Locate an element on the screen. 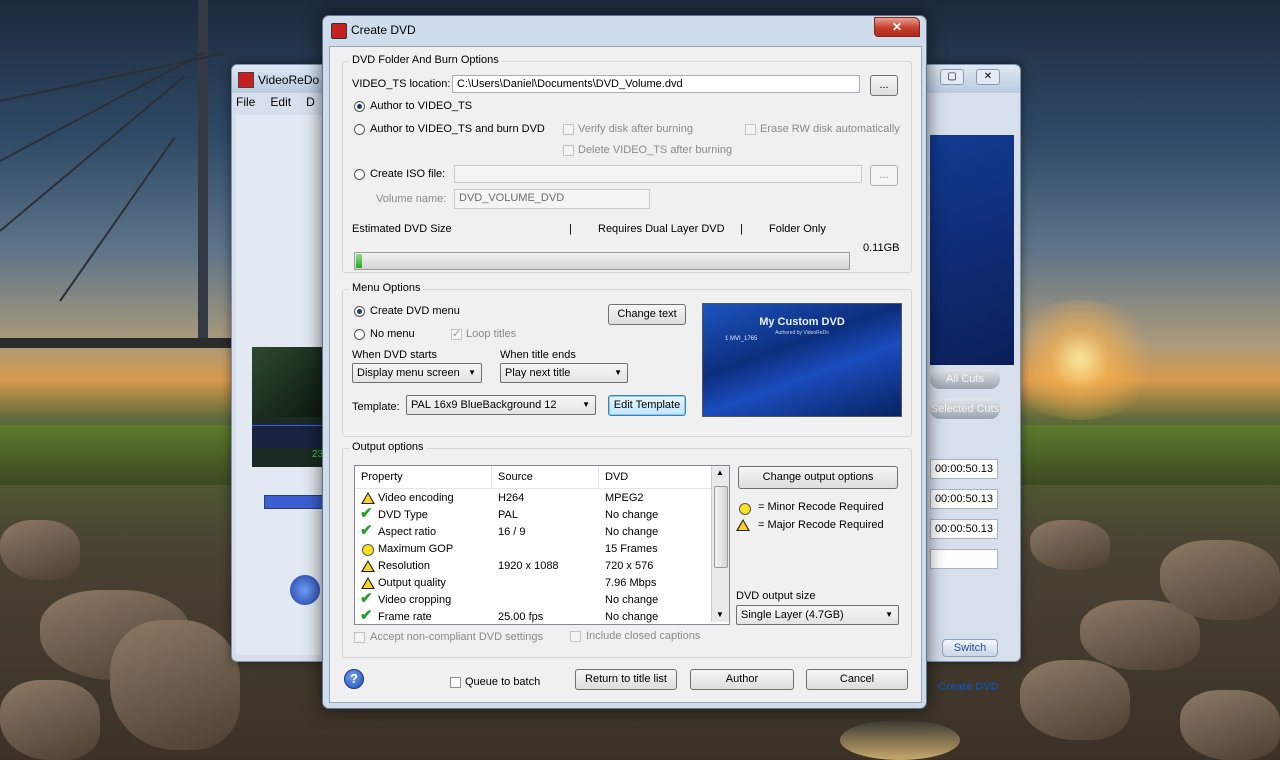  return-to-title-list-button: Return to title list is located at coordinates (626, 679).